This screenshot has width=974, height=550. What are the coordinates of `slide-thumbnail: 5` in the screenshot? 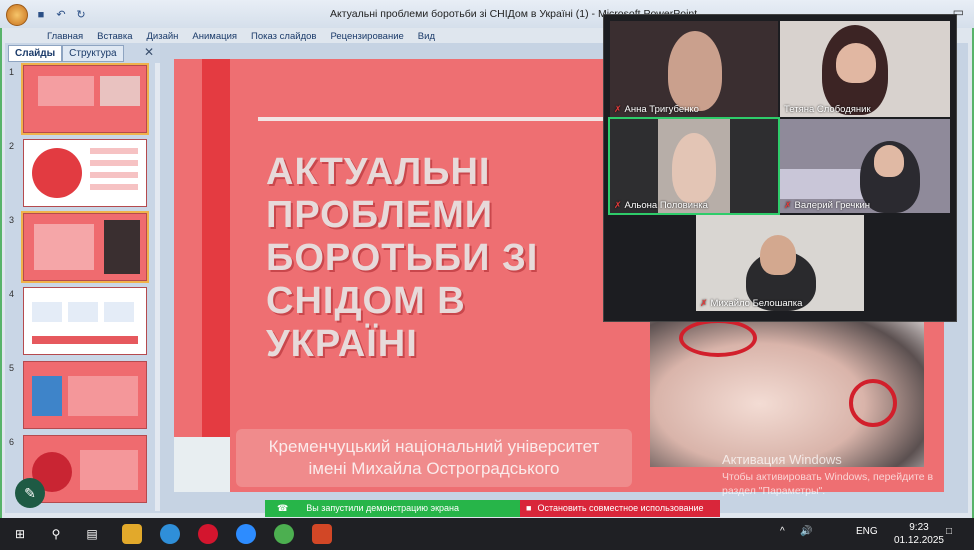 It's located at (79, 396).